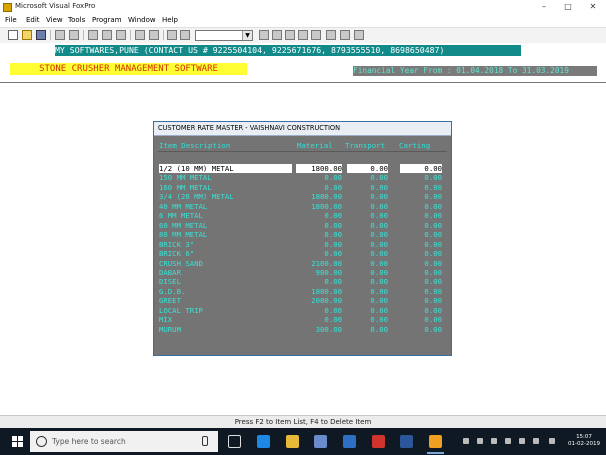 This screenshot has width=606, height=455. What do you see at coordinates (319, 329) in the screenshot?
I see `material-rate-cell: 300.00` at bounding box center [319, 329].